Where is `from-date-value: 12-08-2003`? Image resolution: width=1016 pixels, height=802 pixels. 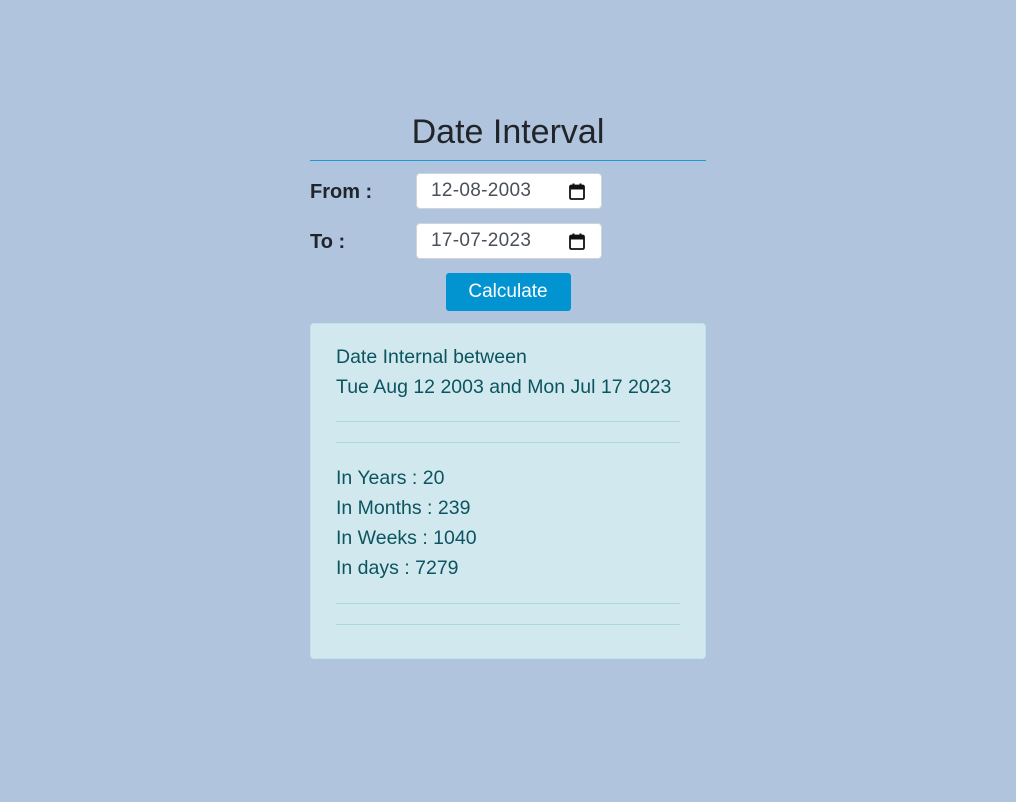 from-date-value: 12-08-2003 is located at coordinates (481, 190).